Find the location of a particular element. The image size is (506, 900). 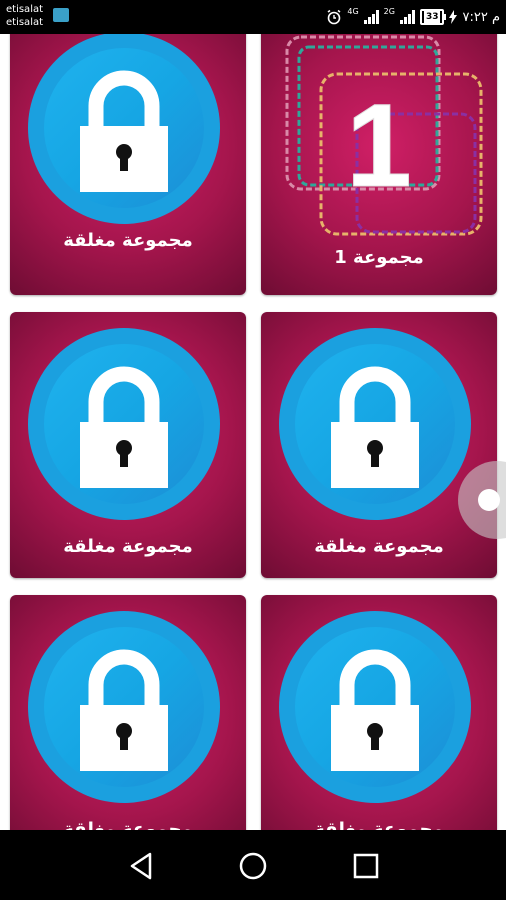

battery-level: 33 is located at coordinates (432, 17).